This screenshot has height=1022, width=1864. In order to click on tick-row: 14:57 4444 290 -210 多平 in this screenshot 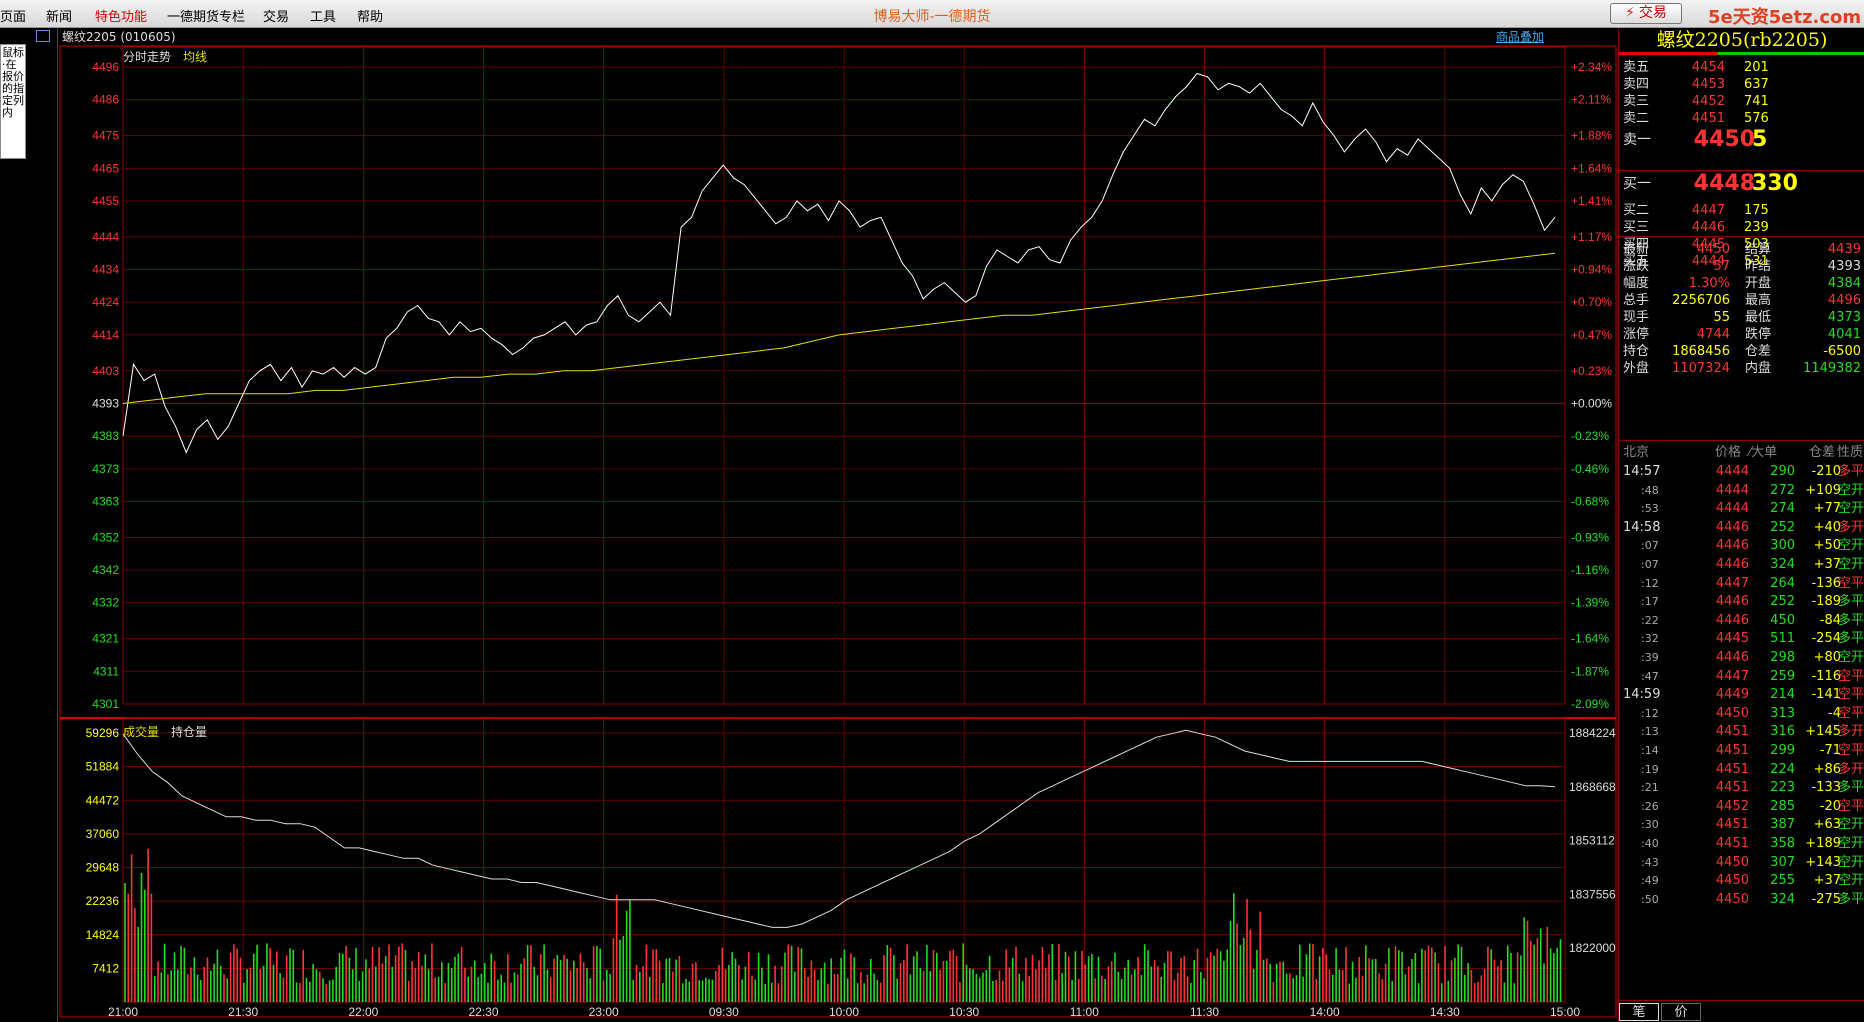, I will do `click(1741, 472)`.